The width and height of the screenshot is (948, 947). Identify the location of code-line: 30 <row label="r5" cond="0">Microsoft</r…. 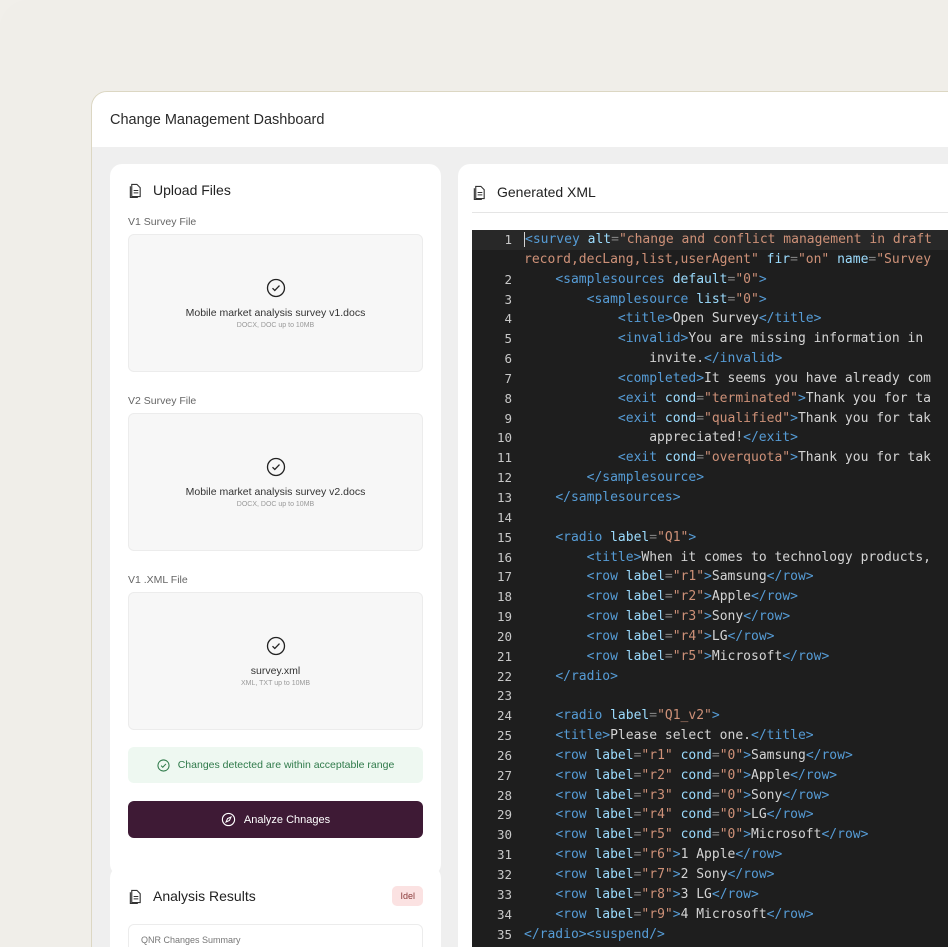
(710, 835).